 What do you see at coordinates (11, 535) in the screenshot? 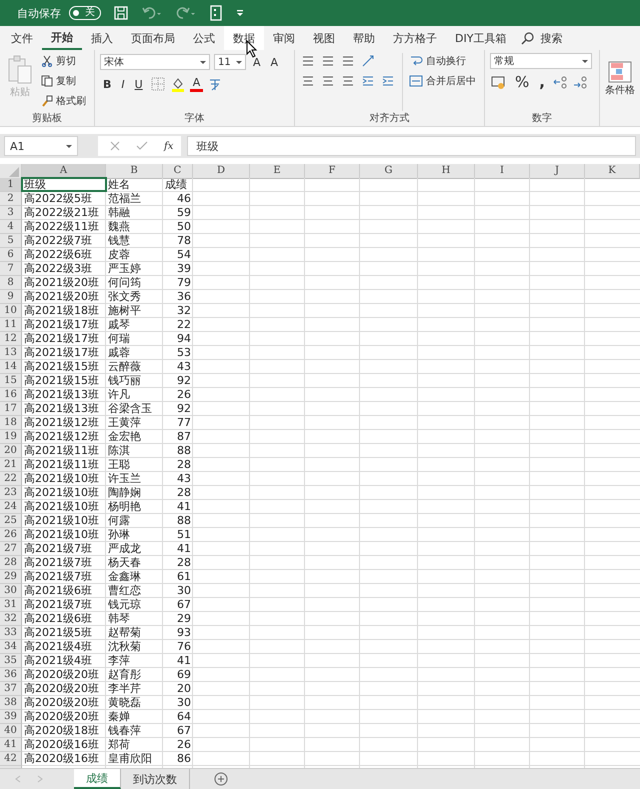
I see `row-header: 26` at bounding box center [11, 535].